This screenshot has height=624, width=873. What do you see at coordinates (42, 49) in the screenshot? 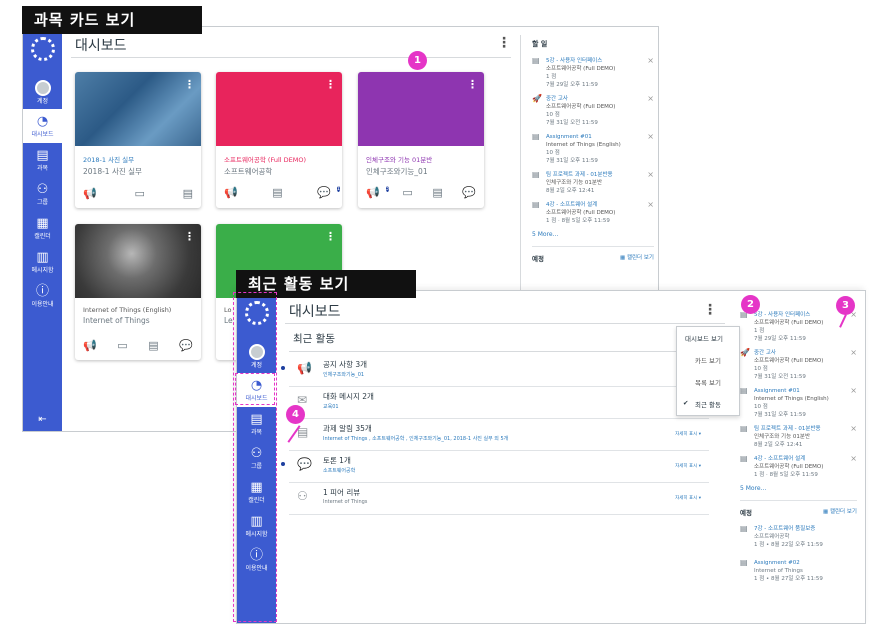
I see `canvas-logo-icon` at bounding box center [42, 49].